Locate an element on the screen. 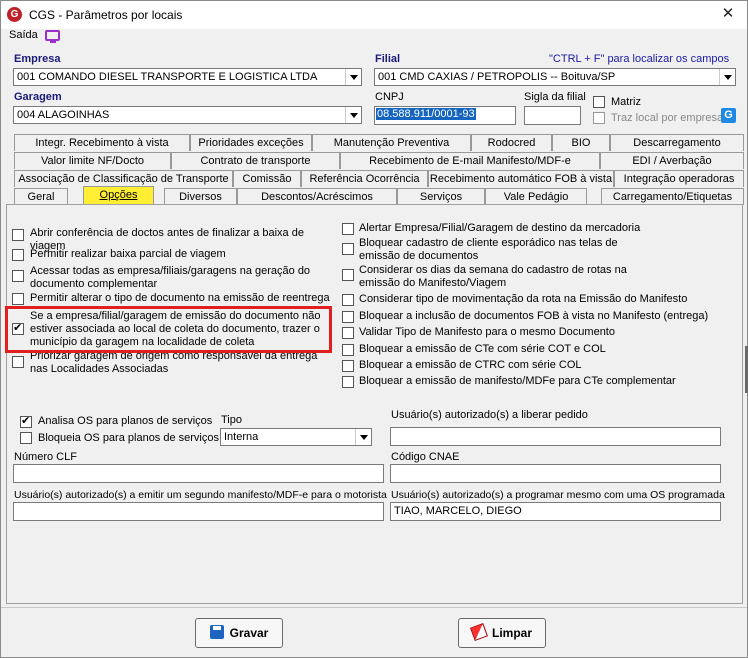  menu-saida: Saída is located at coordinates (23, 35).